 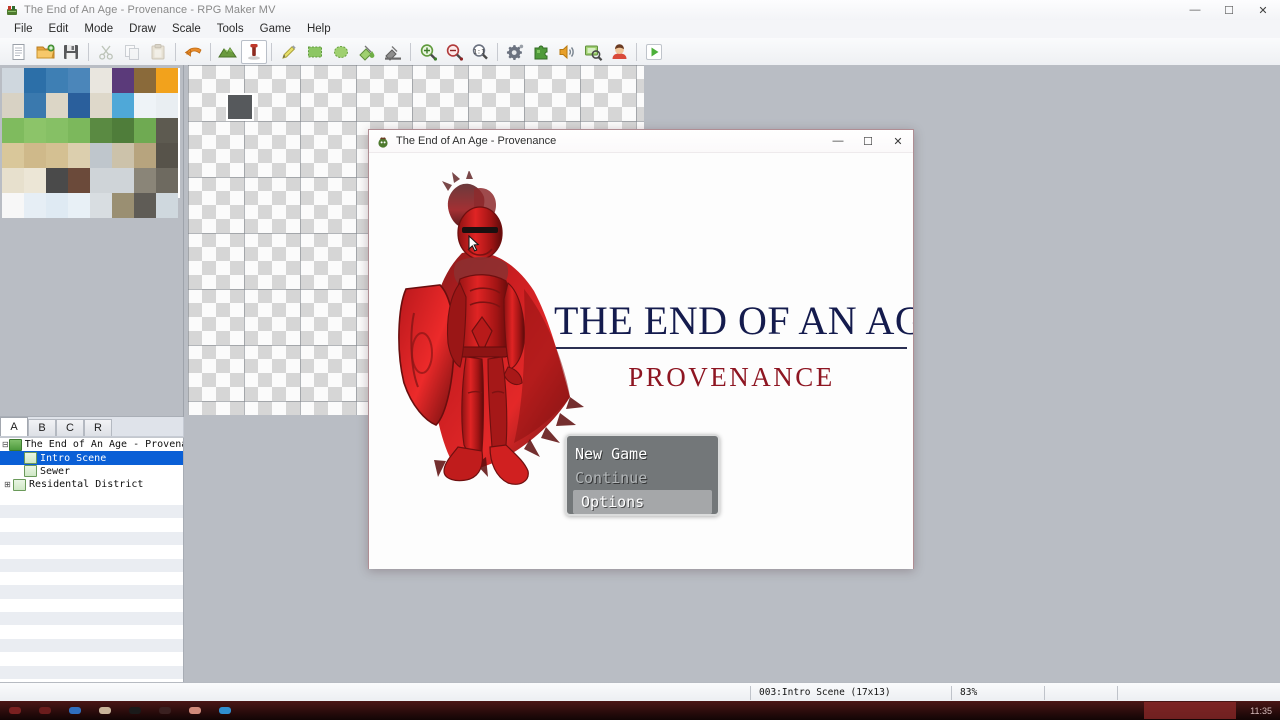 What do you see at coordinates (92, 241) in the screenshot?
I see `tileset-palette` at bounding box center [92, 241].